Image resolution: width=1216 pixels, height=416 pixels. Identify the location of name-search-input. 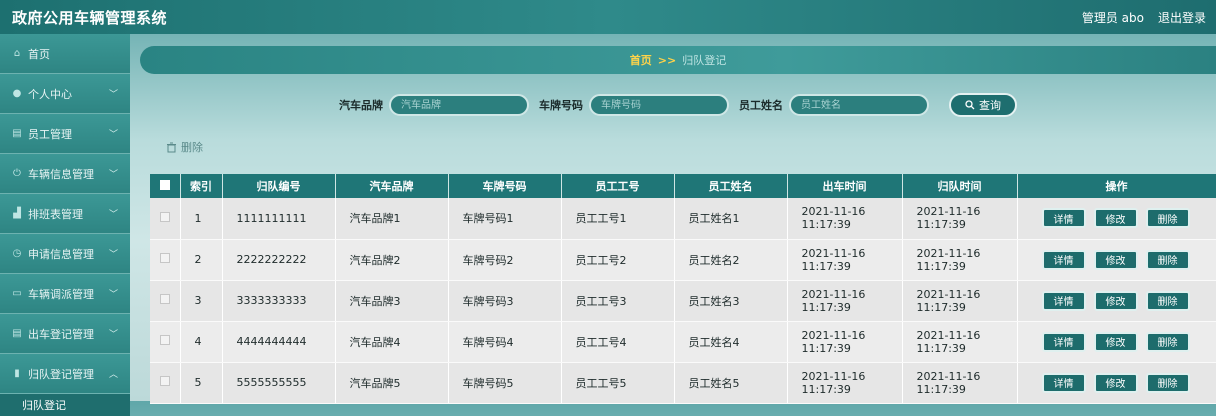
(859, 105).